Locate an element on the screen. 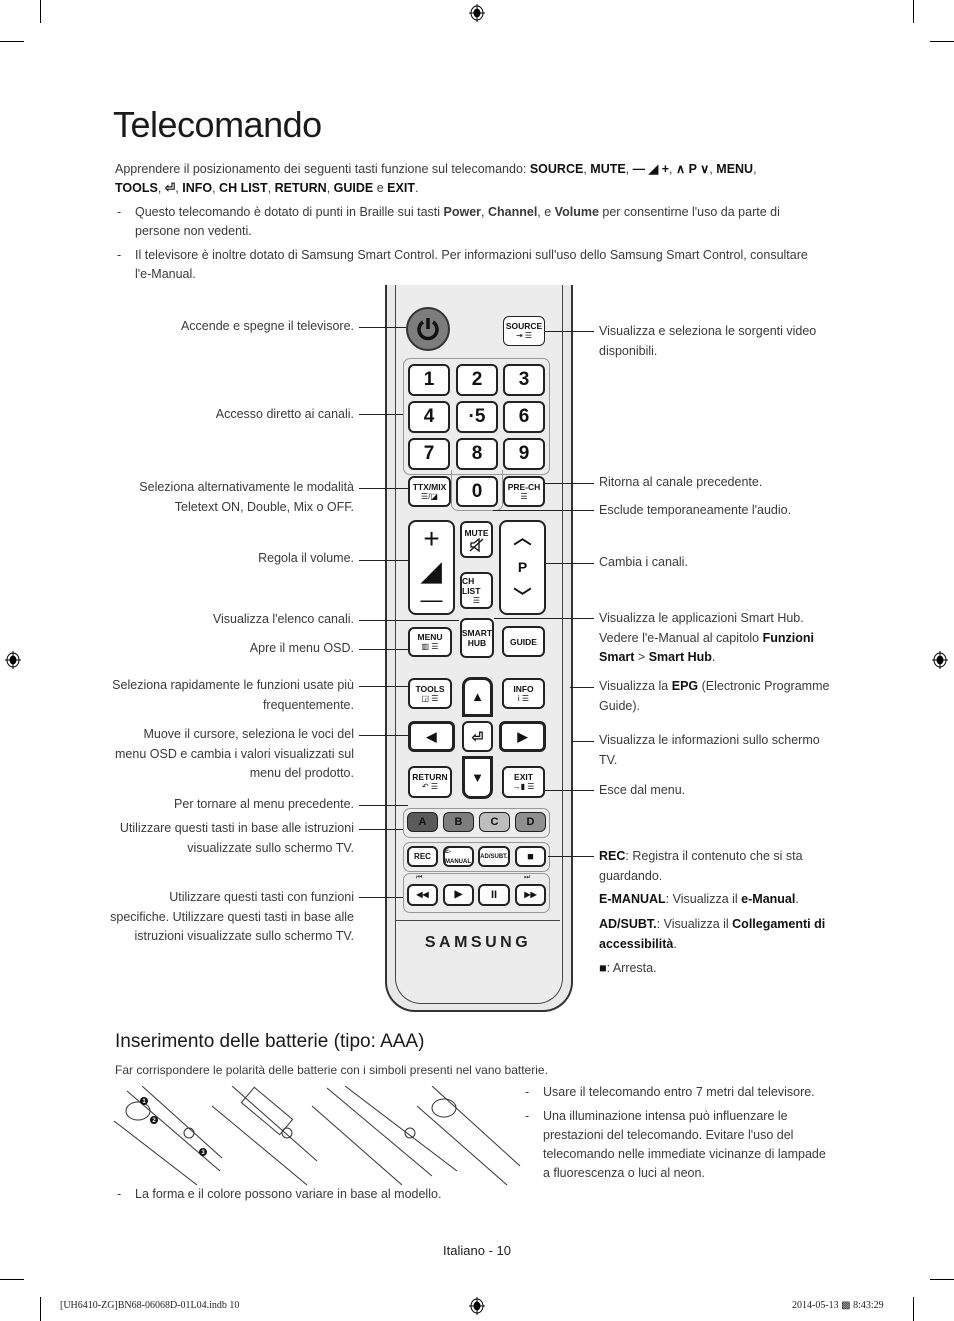 Image resolution: width=954 pixels, height=1321 pixels. enter-button: ⏎ is located at coordinates (477, 736).